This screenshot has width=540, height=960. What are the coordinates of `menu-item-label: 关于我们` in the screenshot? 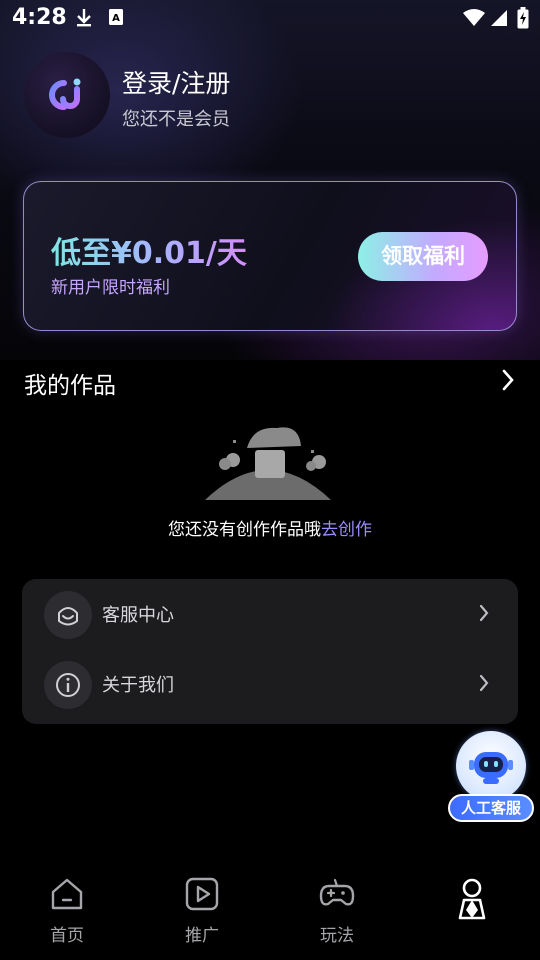 It's located at (138, 685).